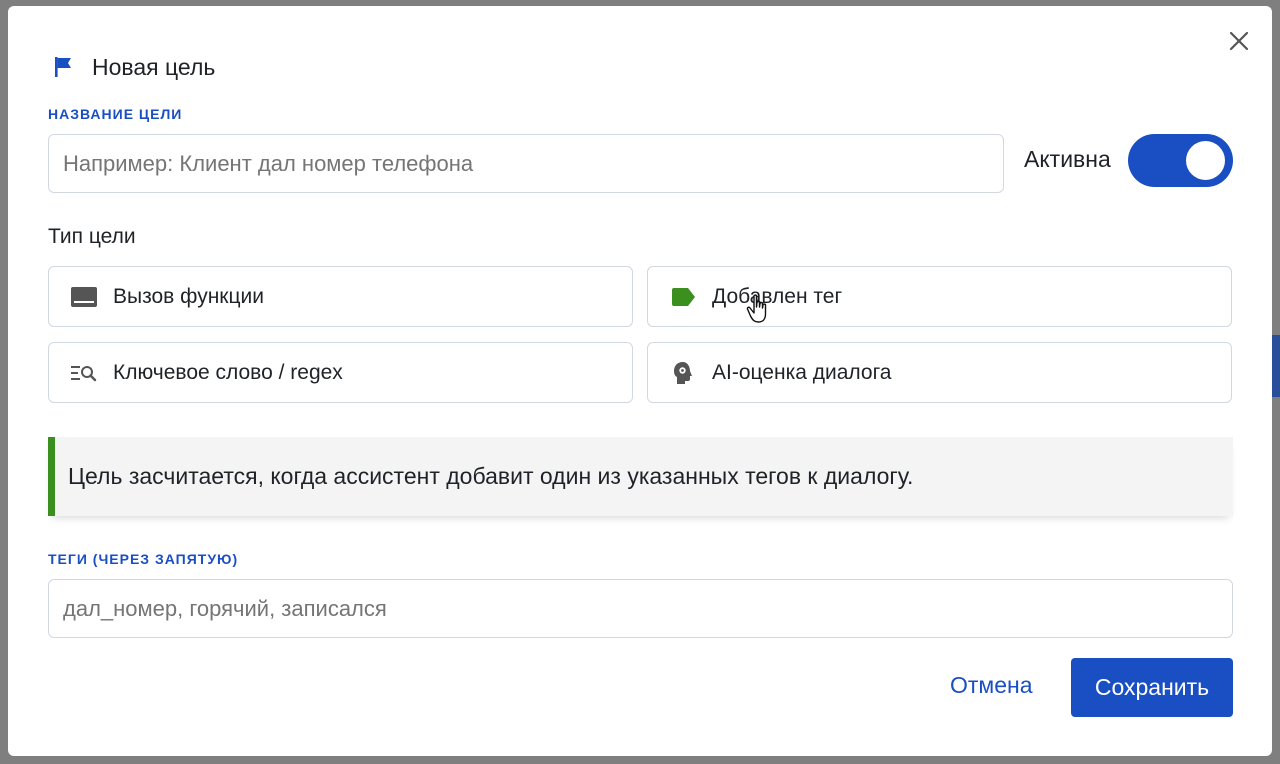 This screenshot has height=764, width=1280. Describe the element at coordinates (84, 373) in the screenshot. I see `keyword-search-icon` at that location.